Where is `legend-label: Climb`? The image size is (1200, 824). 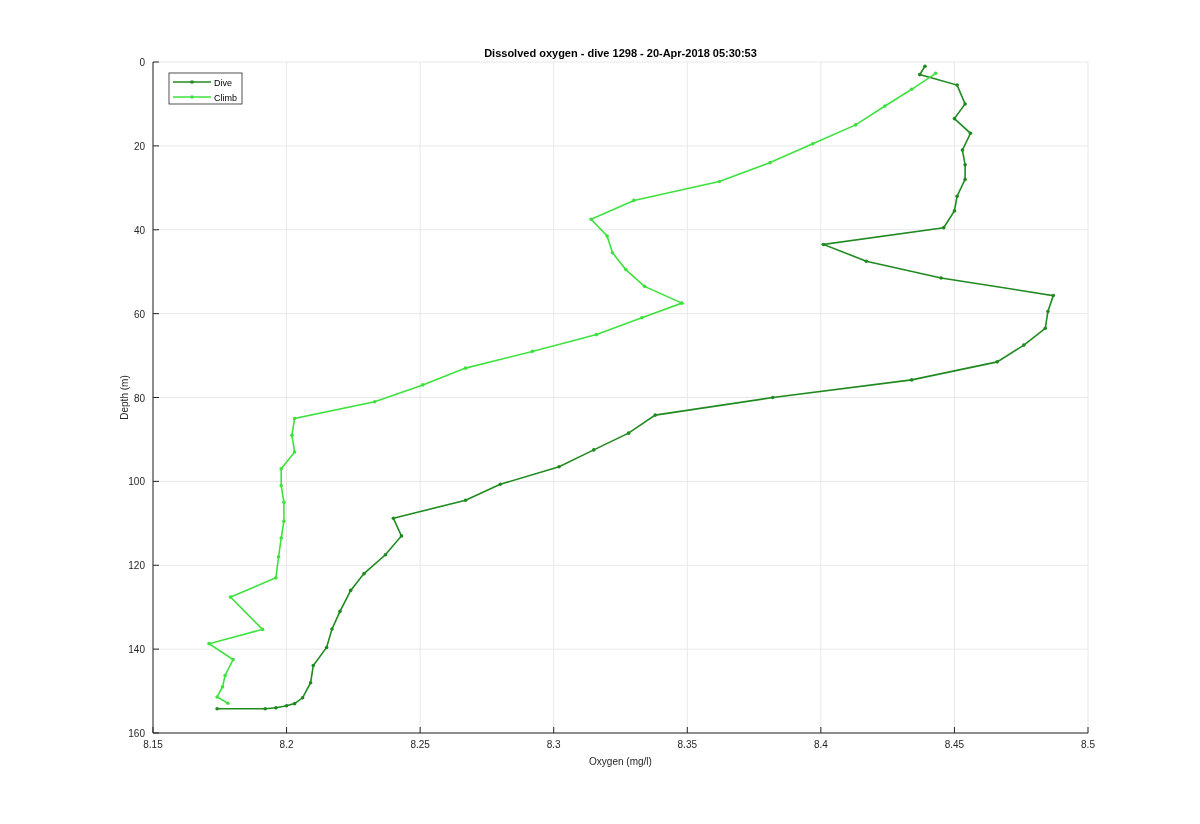 legend-label: Climb is located at coordinates (225, 97).